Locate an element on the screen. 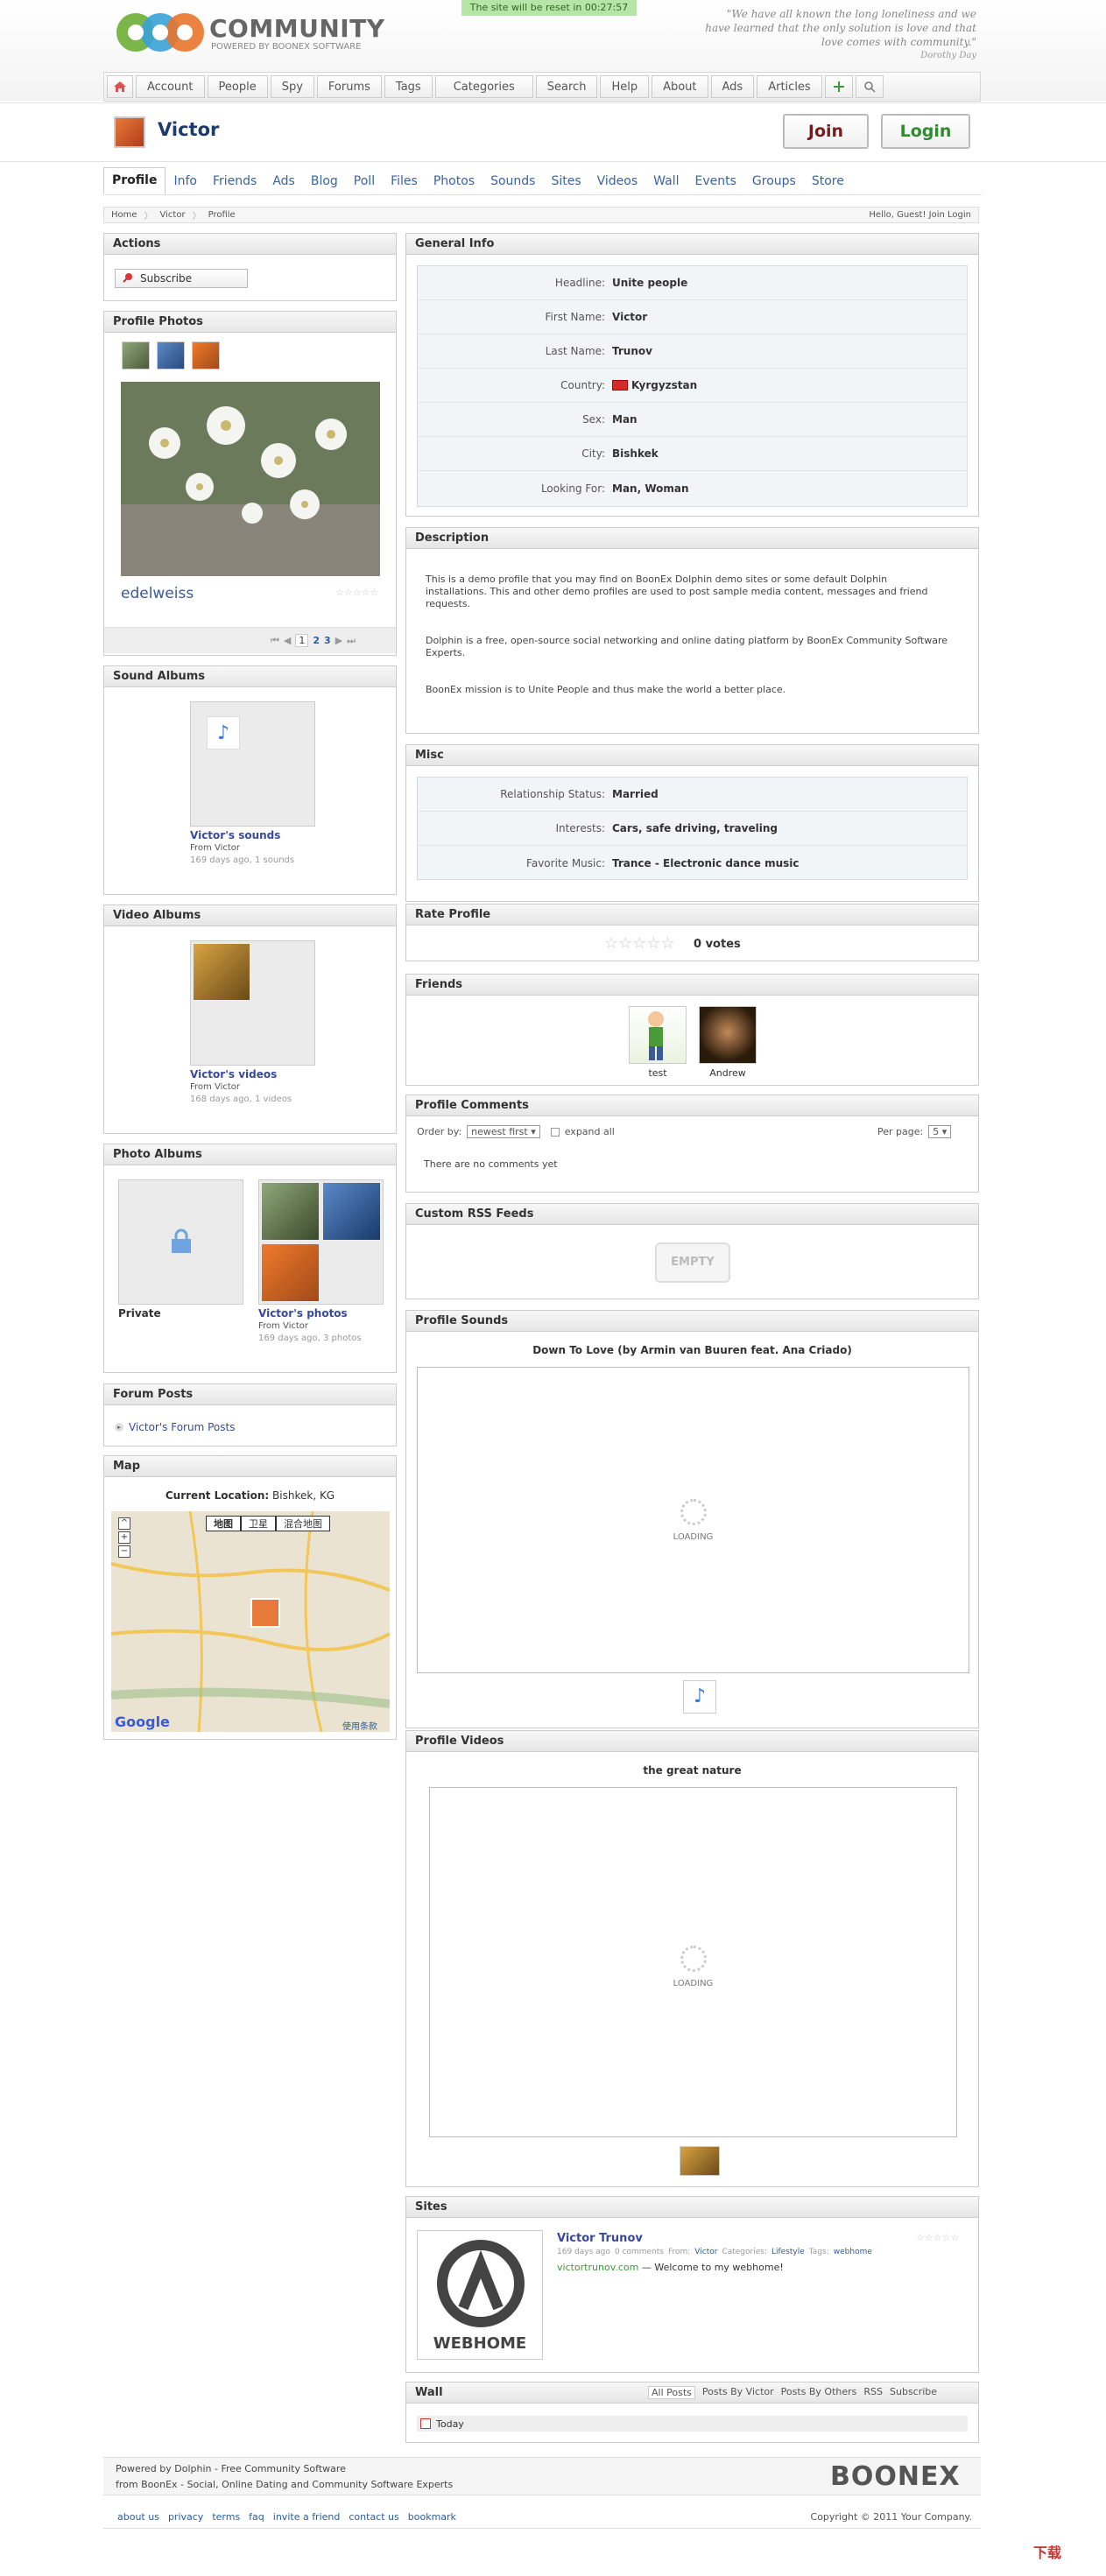  tab-profile: Profile is located at coordinates (134, 180).